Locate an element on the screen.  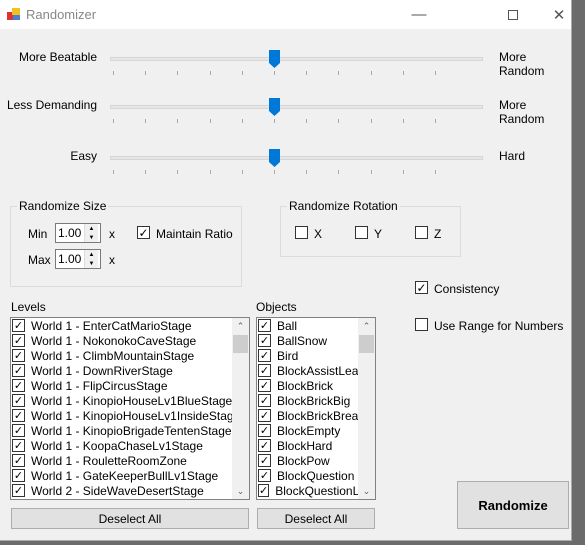
list-item: ✓ World 1 - DownRiverStage is located at coordinates (130, 370).